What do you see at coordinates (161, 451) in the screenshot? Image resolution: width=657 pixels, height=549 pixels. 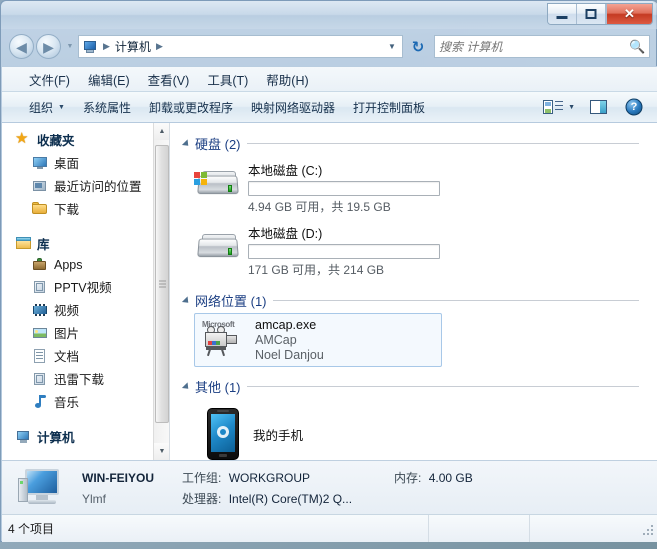 I see `scroll-down-arrow-icon: ▼` at bounding box center [161, 451].